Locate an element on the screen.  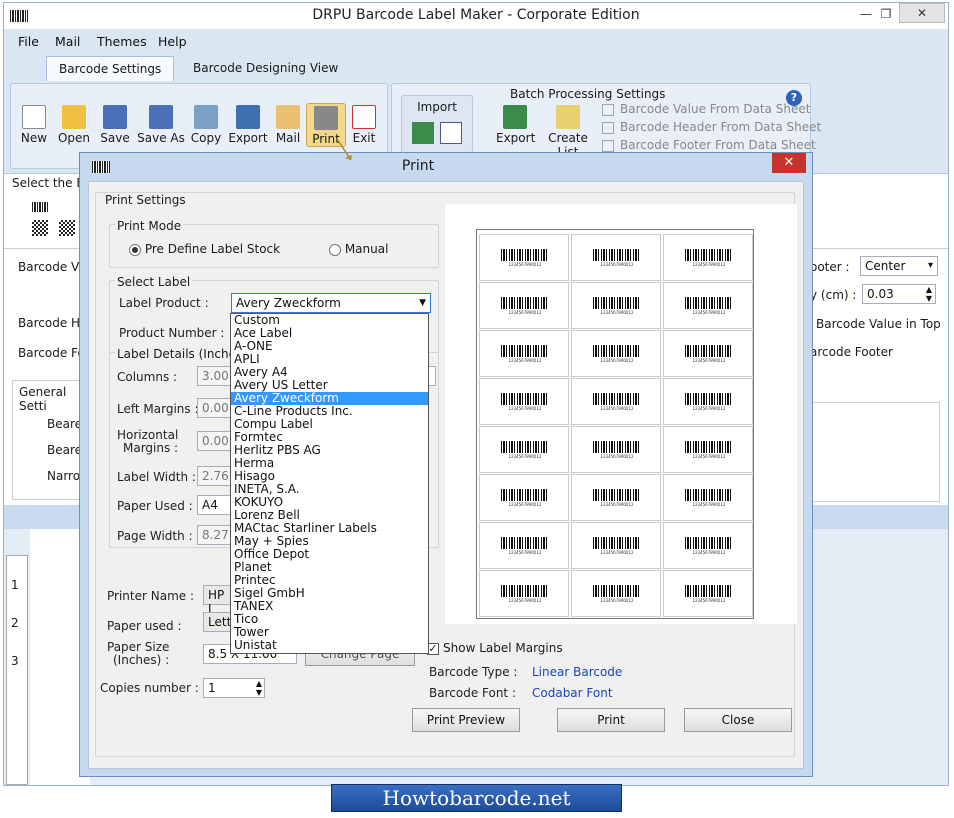
batch-option-header: Barcode Header From Data Sheet is located at coordinates (711, 127).